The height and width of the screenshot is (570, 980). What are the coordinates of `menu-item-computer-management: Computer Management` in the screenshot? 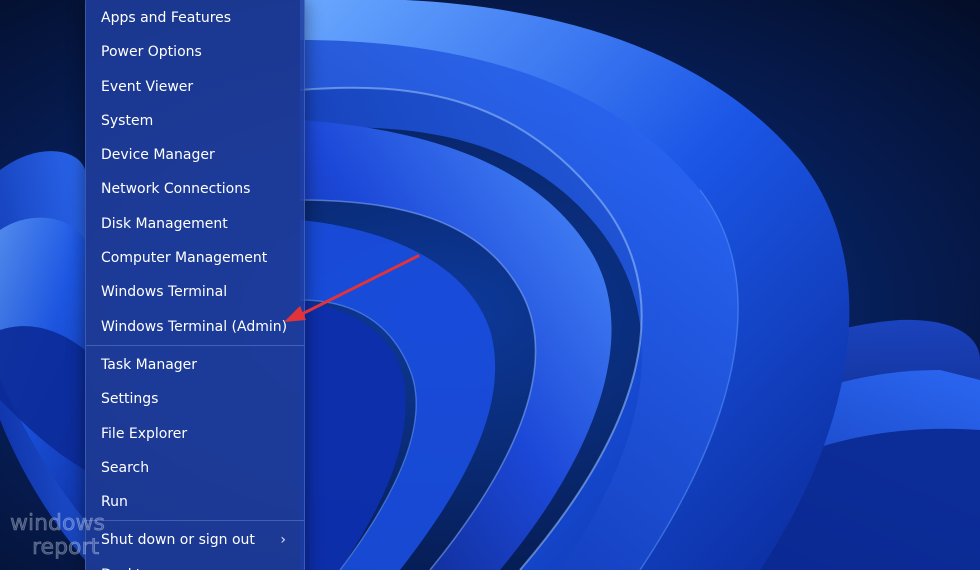 It's located at (195, 258).